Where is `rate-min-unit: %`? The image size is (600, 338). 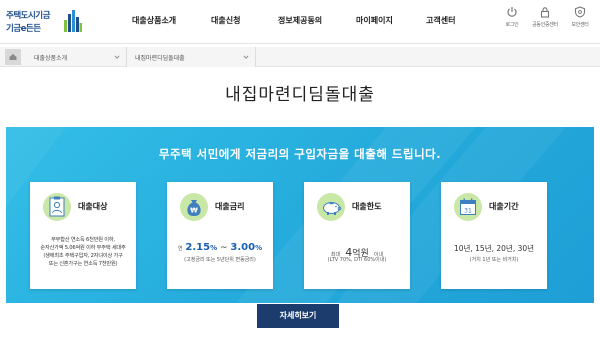
rate-min-unit: % is located at coordinates (214, 248).